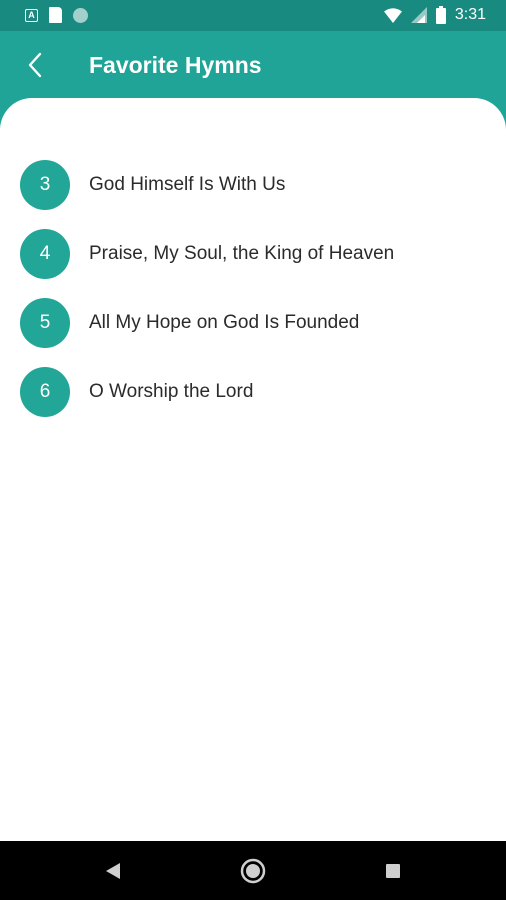 This screenshot has width=506, height=900. Describe the element at coordinates (418, 15) in the screenshot. I see `signal-icon` at that location.